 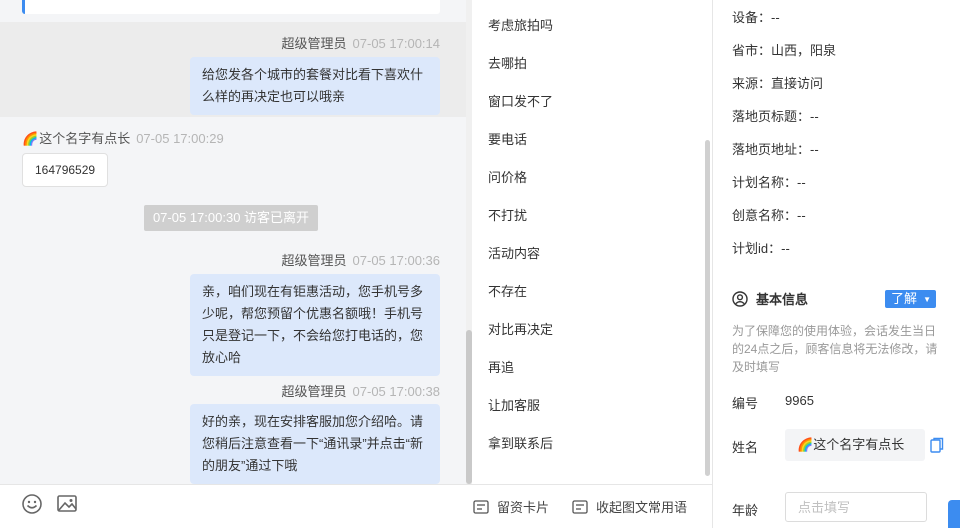 I want to click on caret-down-icon: ▼, so click(x=927, y=299).